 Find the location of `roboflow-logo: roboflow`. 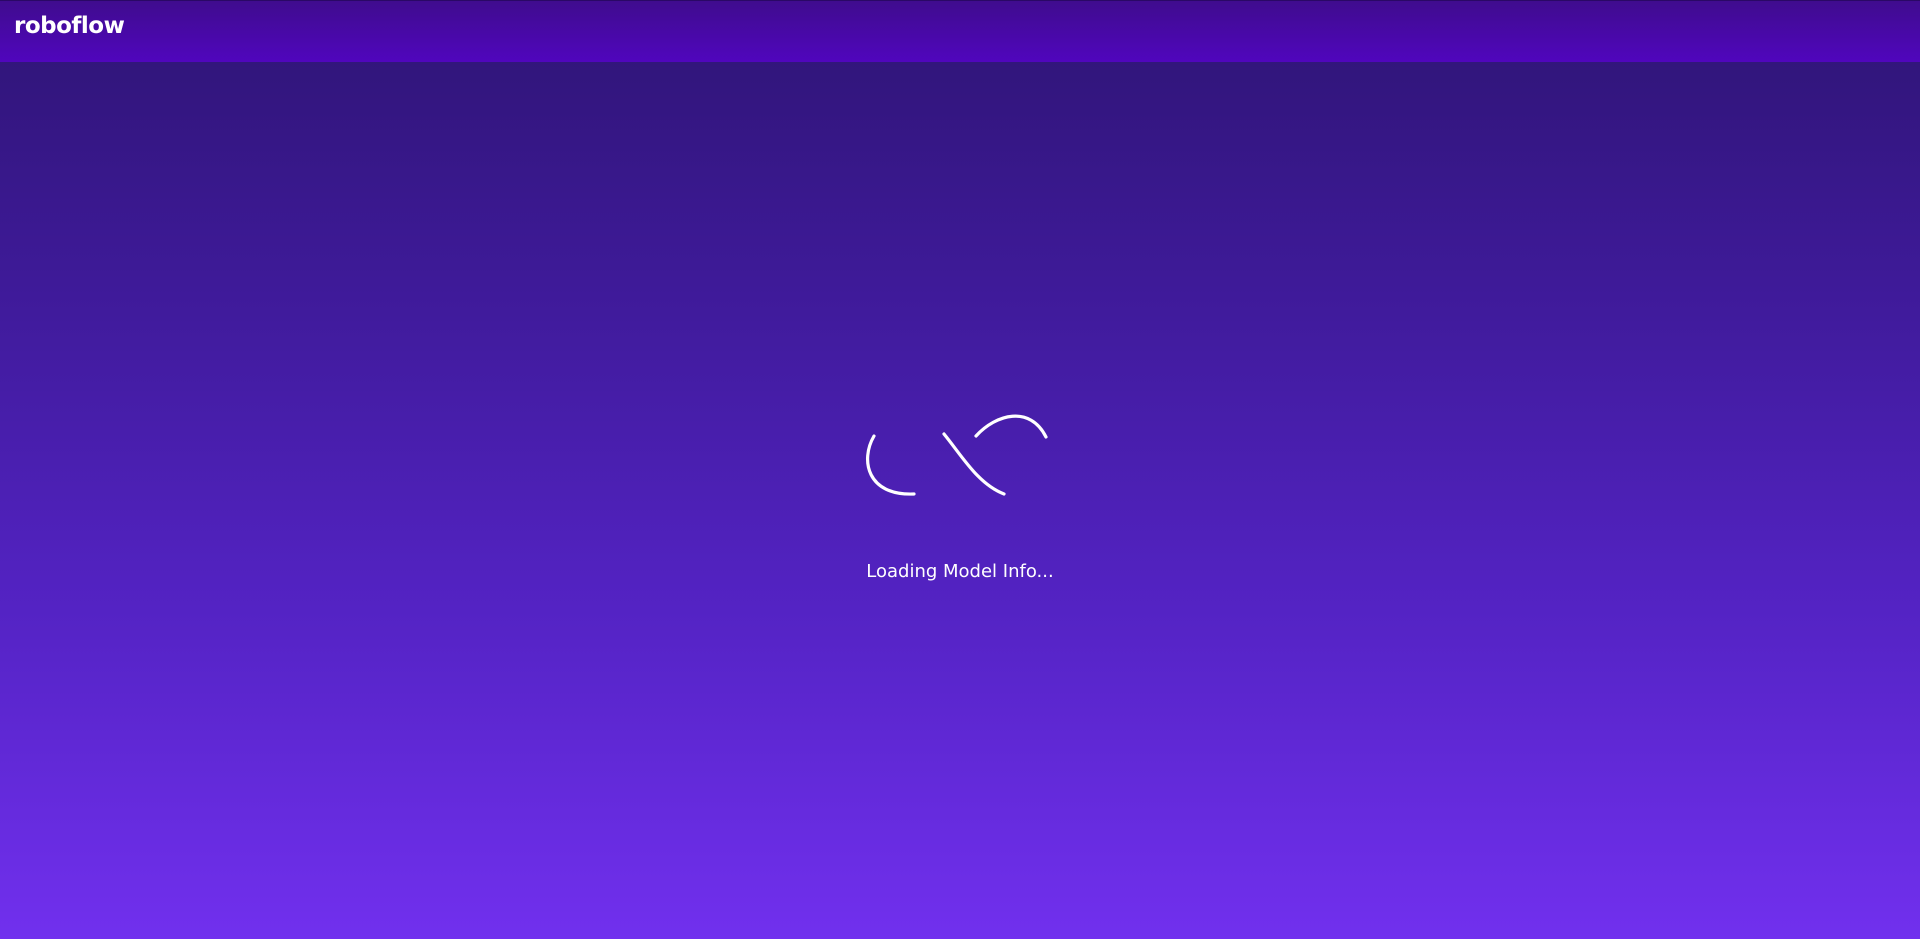

roboflow-logo: roboflow is located at coordinates (69, 26).